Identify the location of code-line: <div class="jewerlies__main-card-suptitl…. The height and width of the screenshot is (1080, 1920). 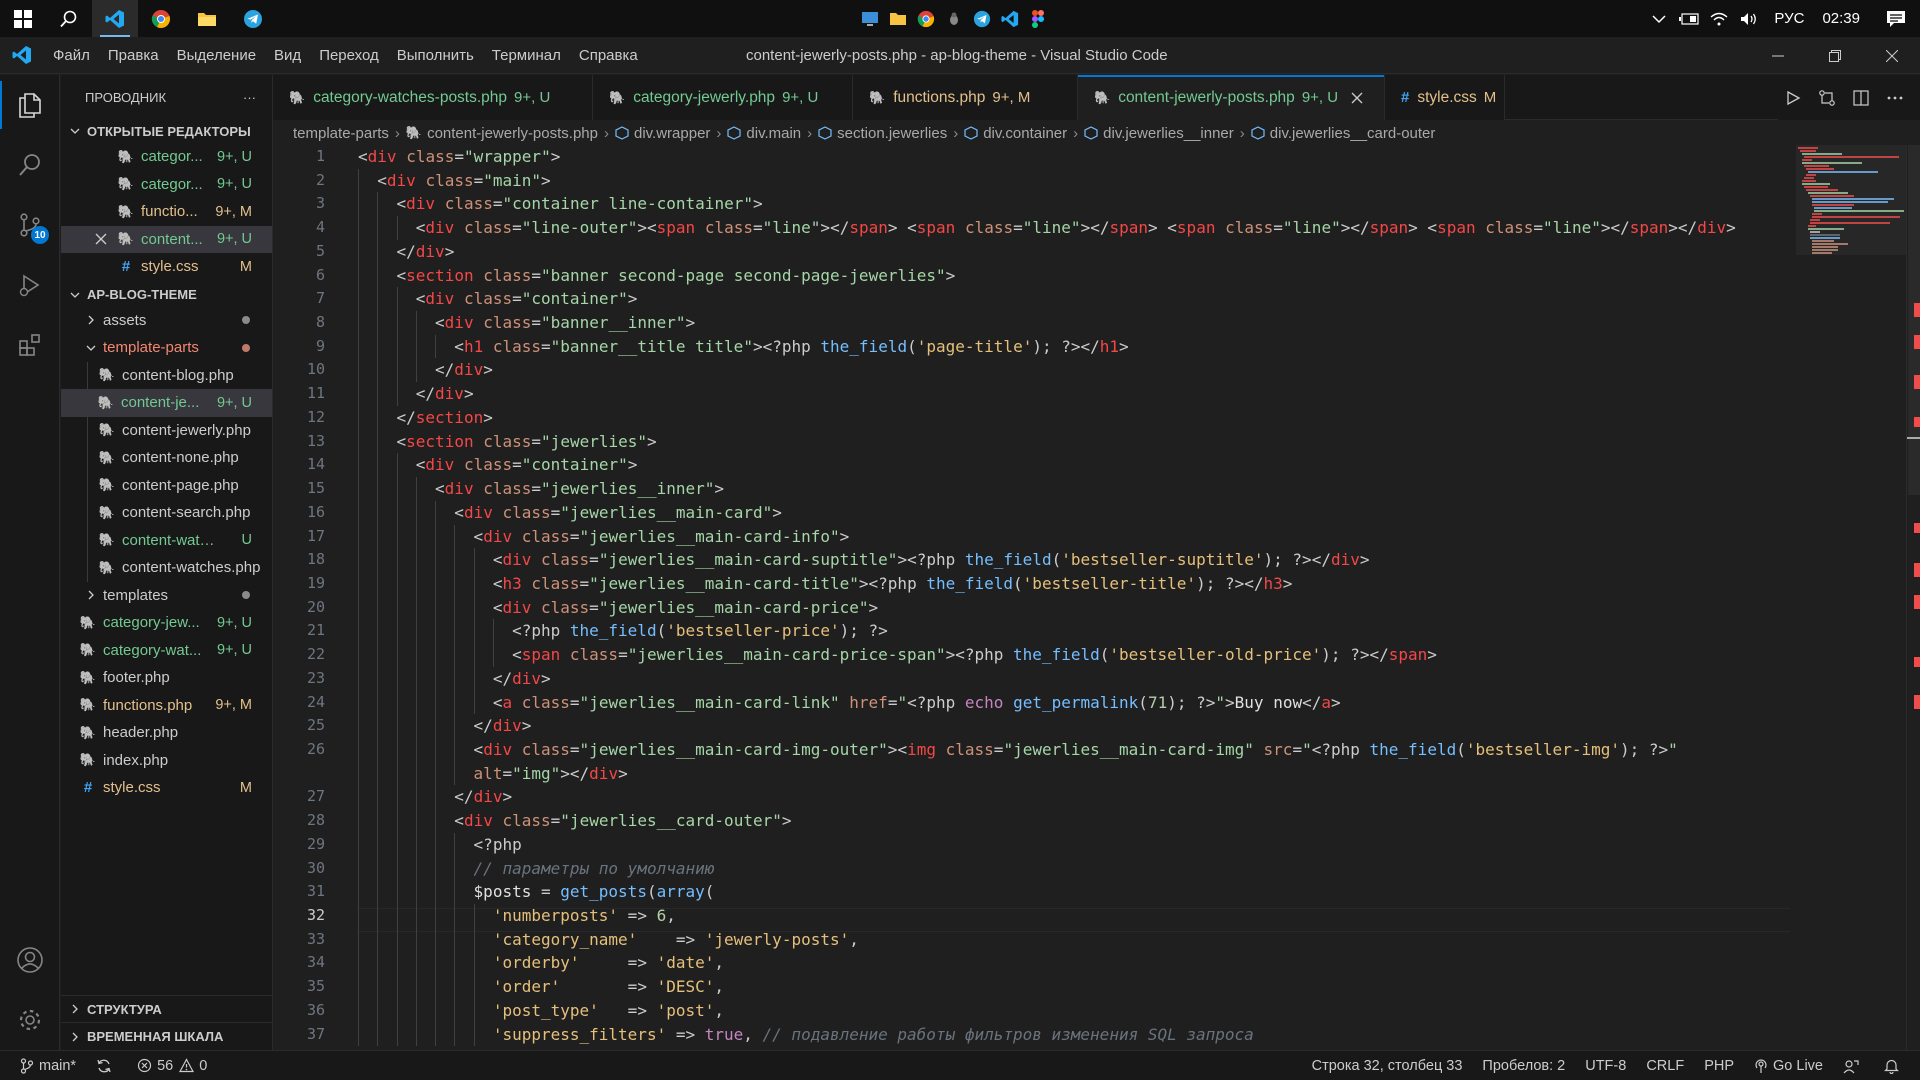
(931, 560).